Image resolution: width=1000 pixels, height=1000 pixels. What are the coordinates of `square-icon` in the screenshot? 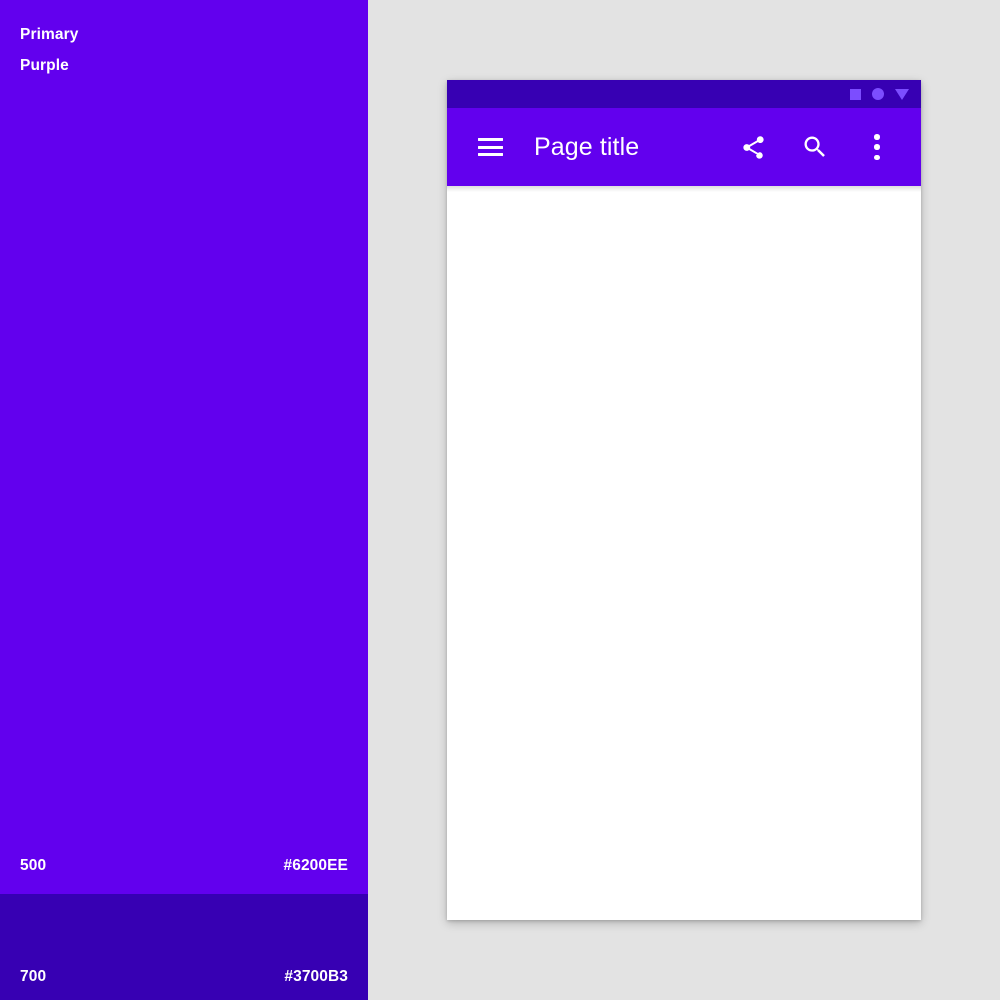 It's located at (855, 94).